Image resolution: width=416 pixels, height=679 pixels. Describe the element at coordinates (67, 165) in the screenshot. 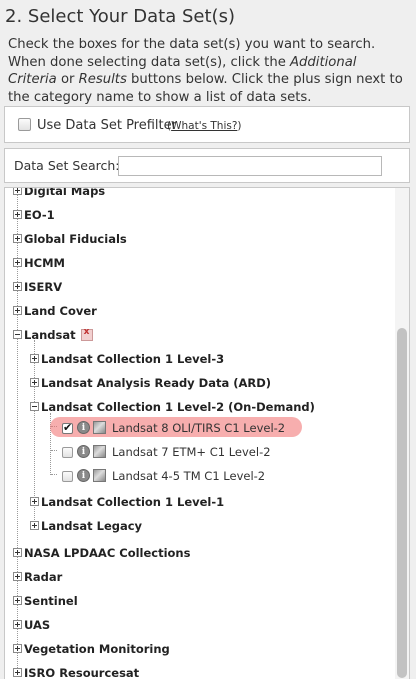

I see `dataset-search-label: Data Set Search:` at that location.